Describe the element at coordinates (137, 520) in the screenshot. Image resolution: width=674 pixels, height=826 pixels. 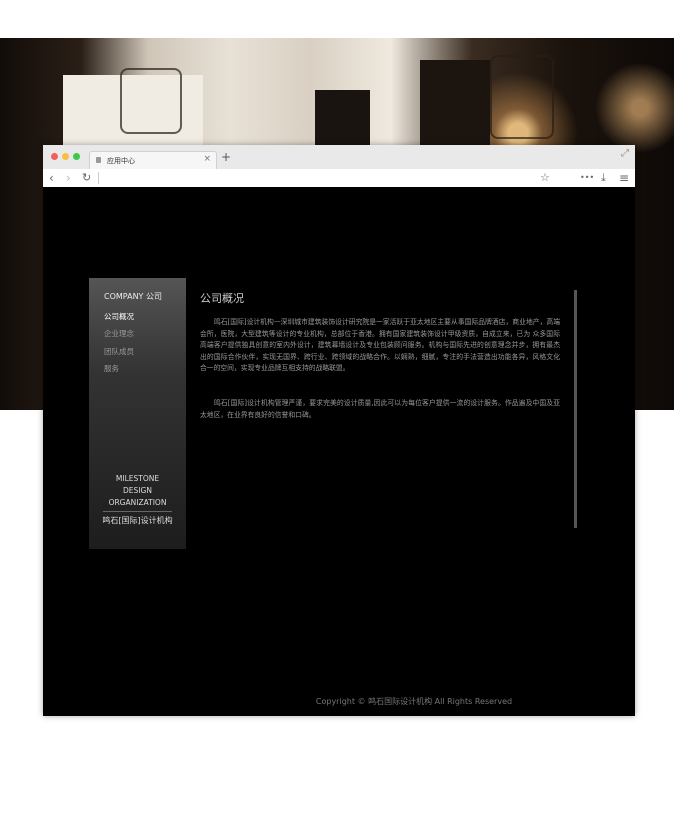
I see `logo-chinese-name: 鸣石[国际]设计机构` at that location.